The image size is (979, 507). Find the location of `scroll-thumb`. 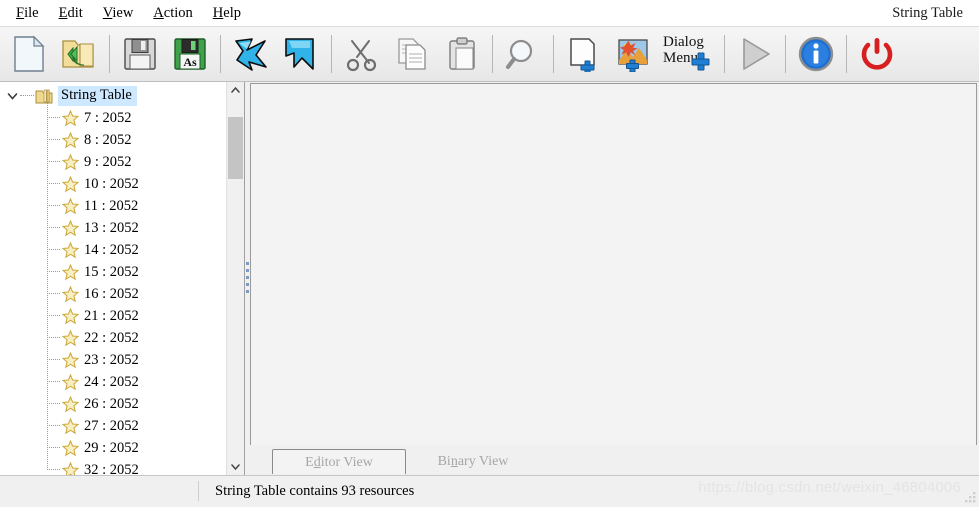

scroll-thumb is located at coordinates (235, 148).